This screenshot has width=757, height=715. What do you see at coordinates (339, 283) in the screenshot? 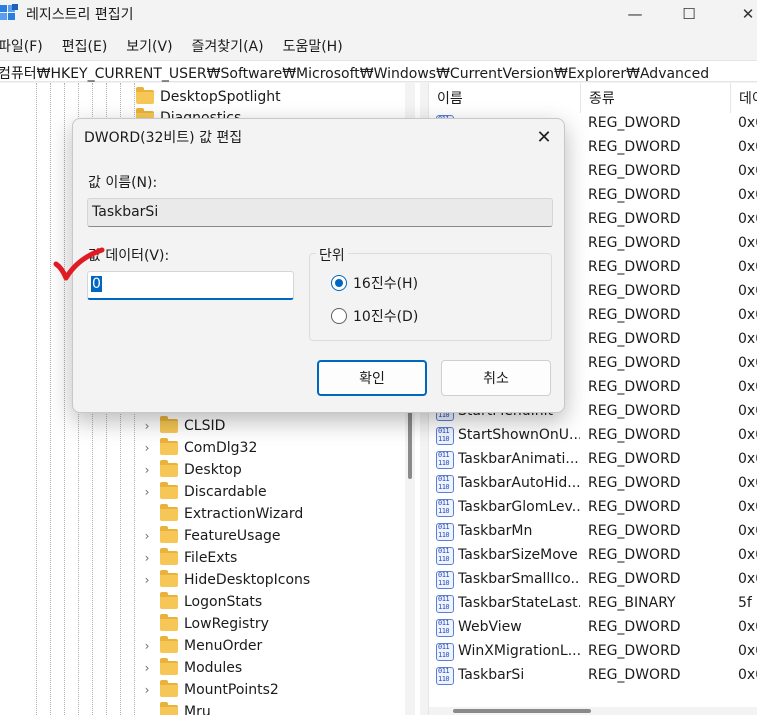
I see `radio-checked-icon` at bounding box center [339, 283].